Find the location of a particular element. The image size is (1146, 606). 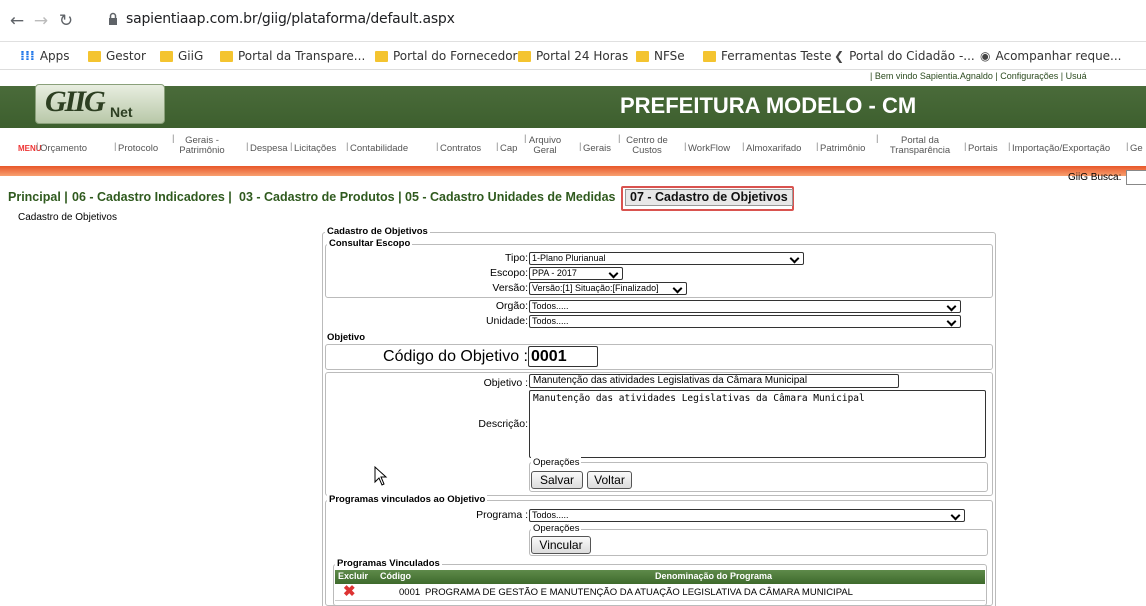

table-header: Excluir Código Denominação do Programa is located at coordinates (660, 577).